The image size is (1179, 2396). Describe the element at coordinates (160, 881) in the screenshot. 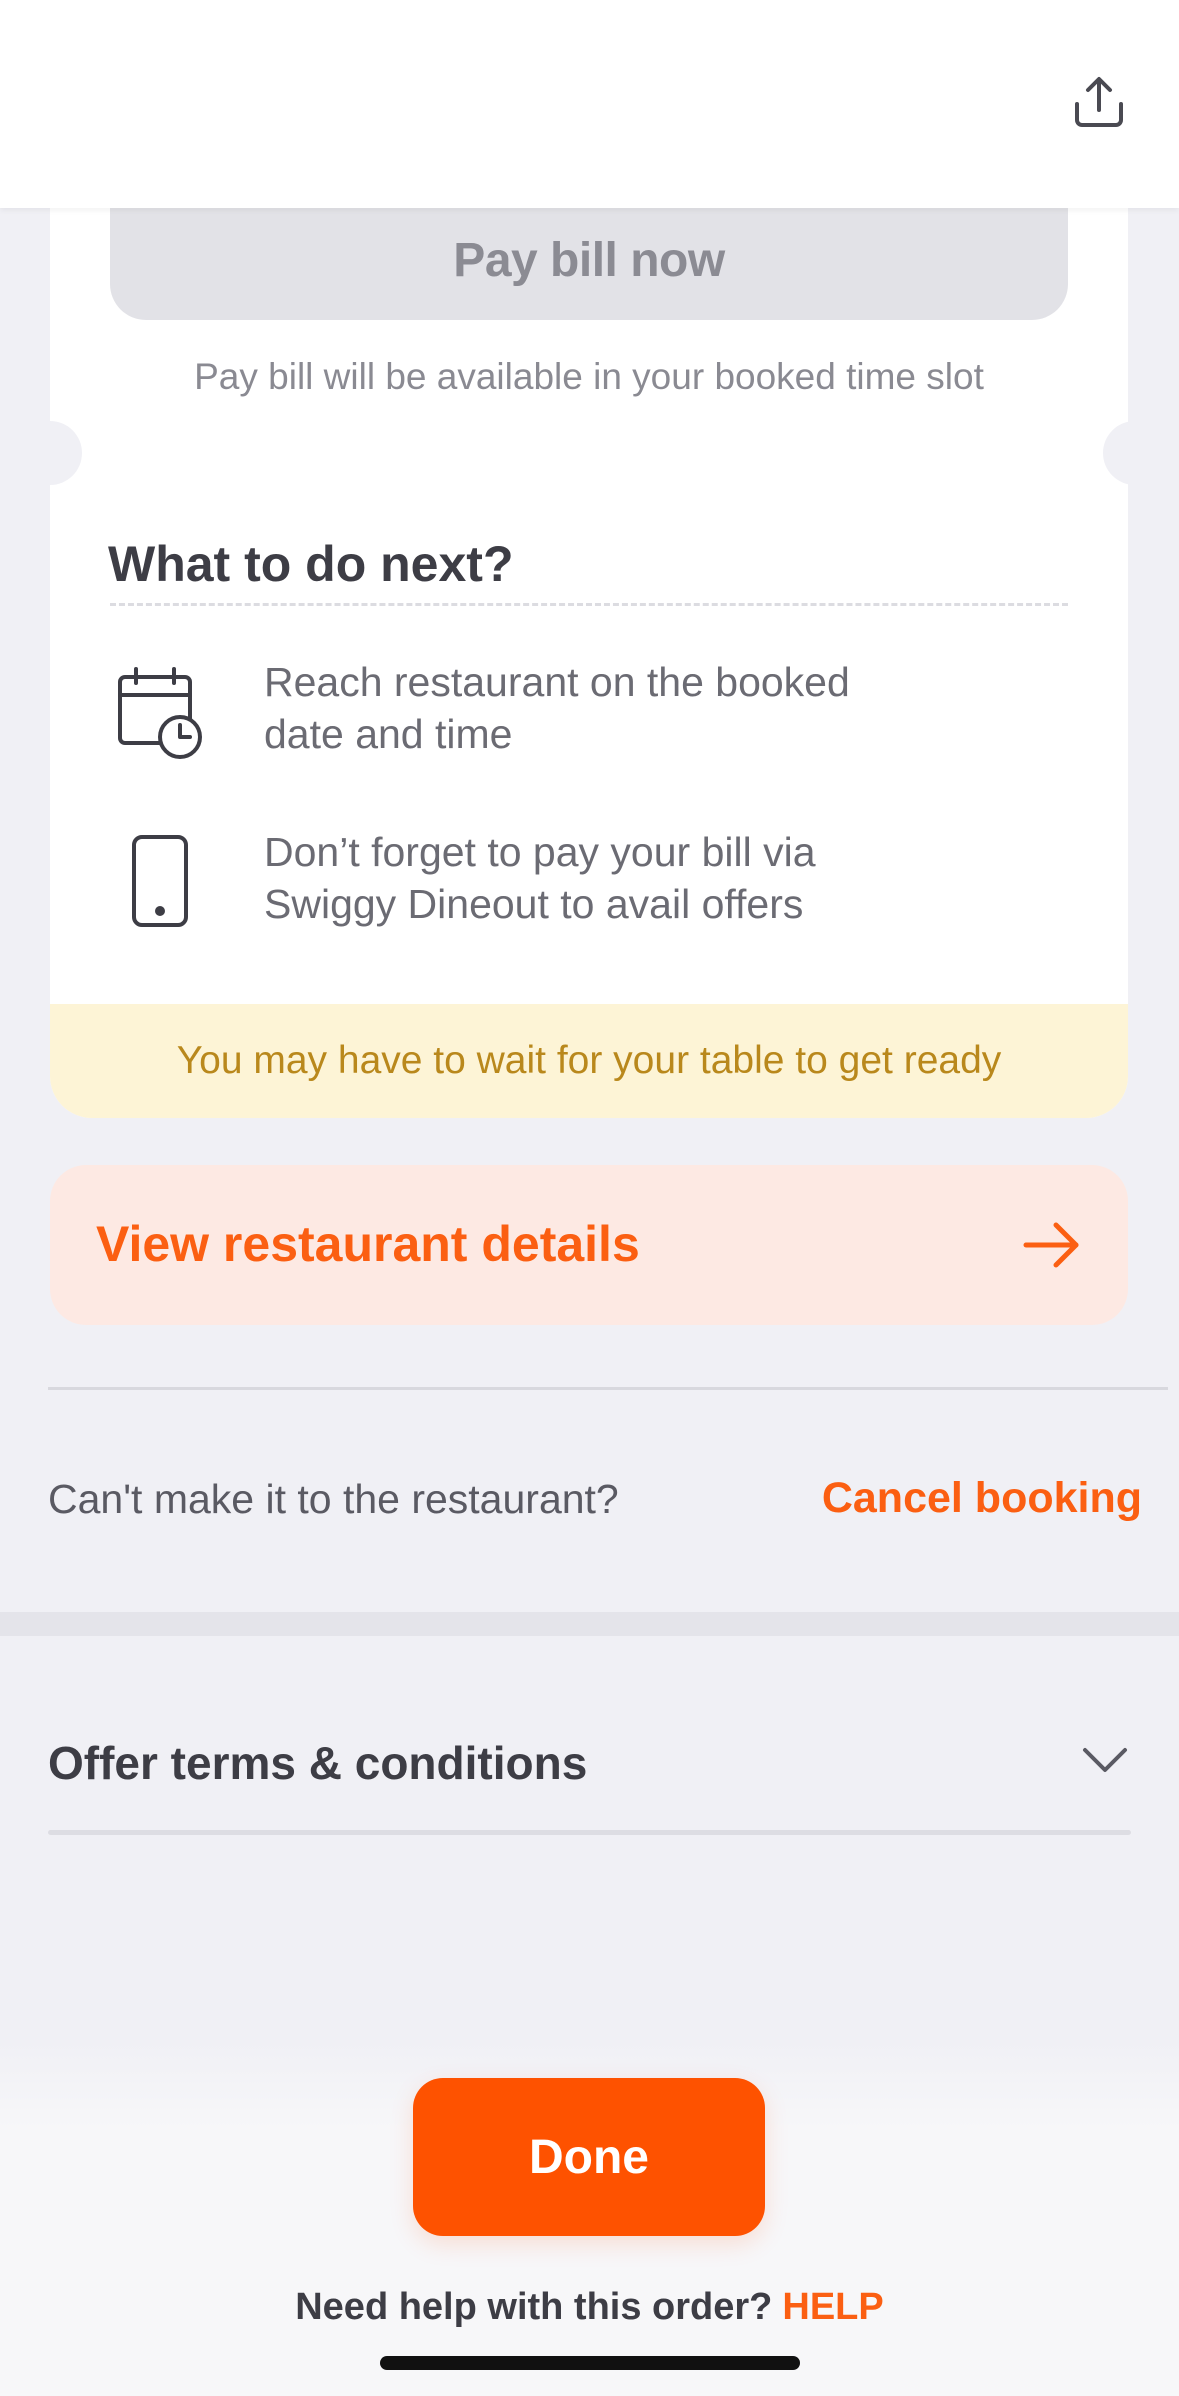

I see `phone-icon` at that location.